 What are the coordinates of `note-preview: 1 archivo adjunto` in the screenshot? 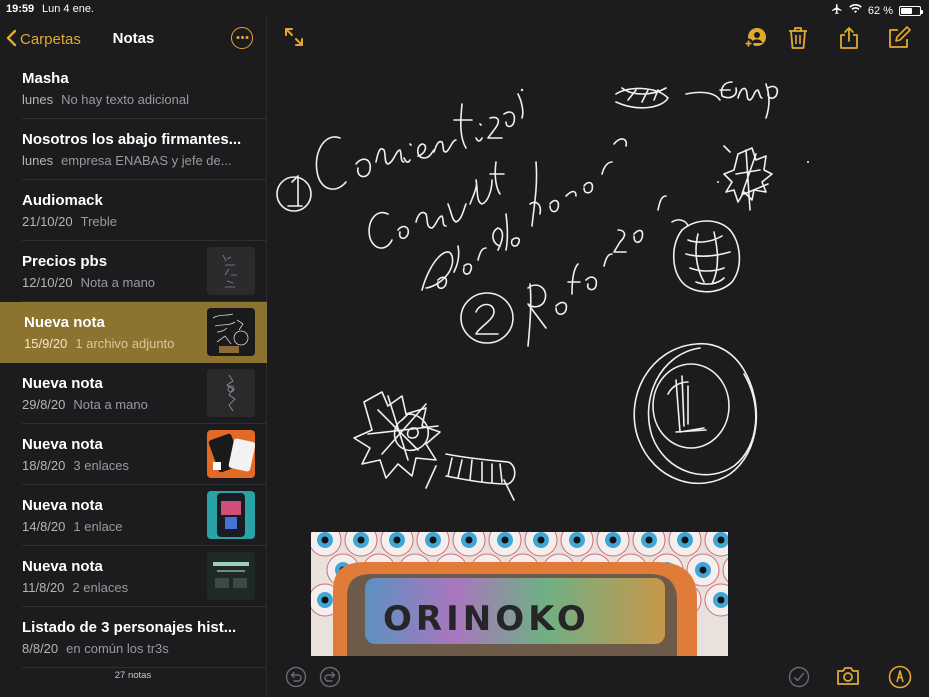 It's located at (125, 343).